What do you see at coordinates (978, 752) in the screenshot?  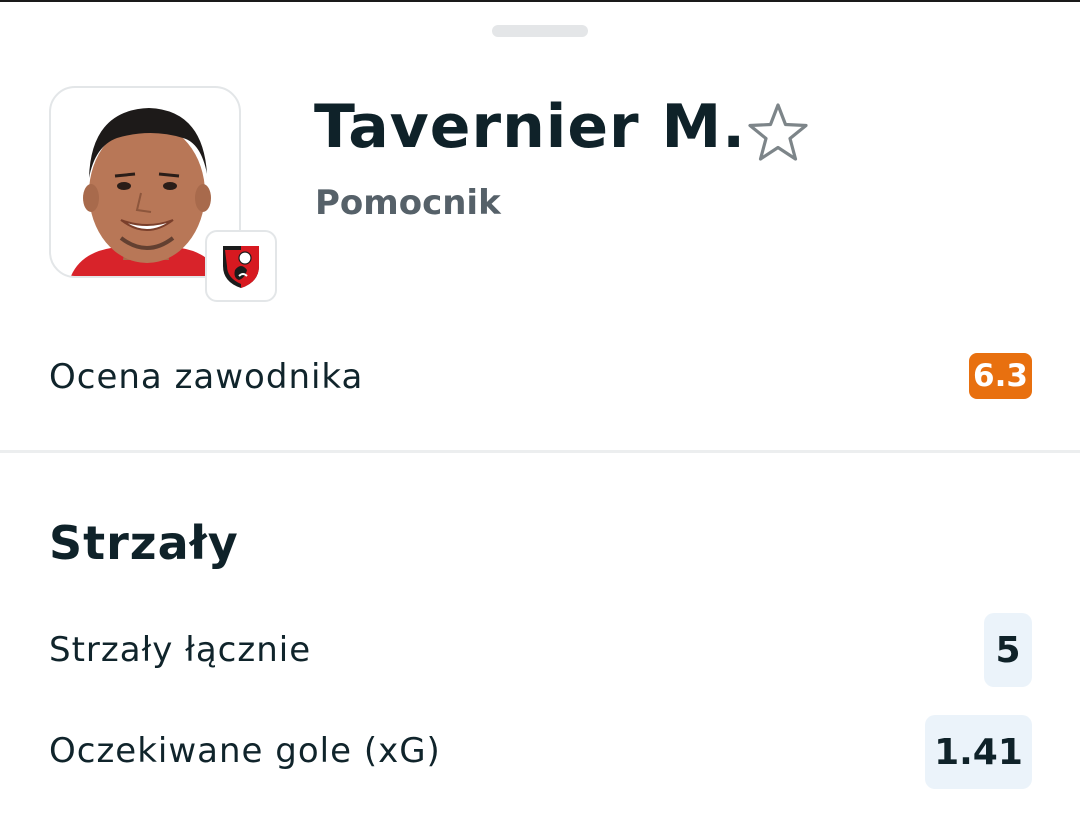 I see `stat-value-xg: 1.41` at bounding box center [978, 752].